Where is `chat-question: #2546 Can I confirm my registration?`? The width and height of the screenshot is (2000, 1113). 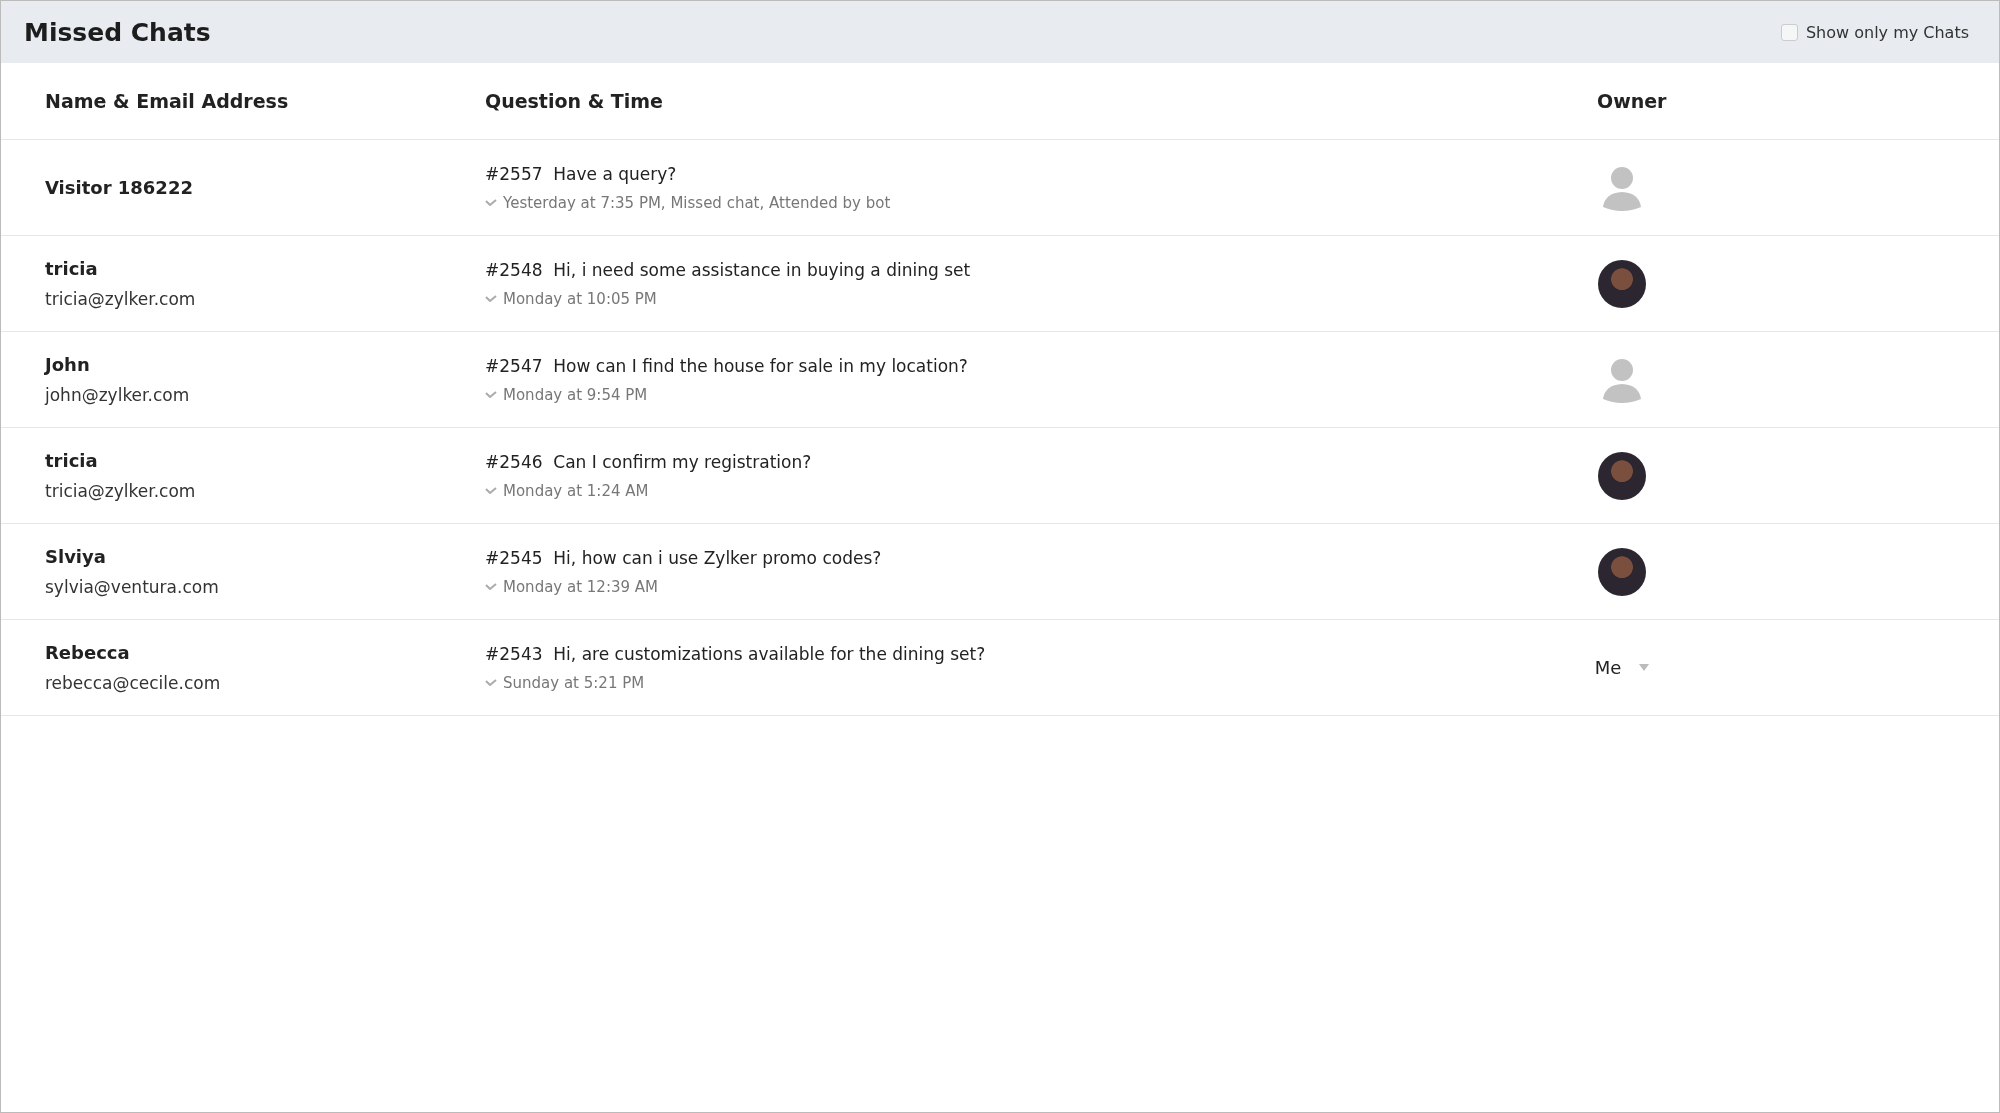
chat-question: #2546 Can I confirm my registration? is located at coordinates (649, 461).